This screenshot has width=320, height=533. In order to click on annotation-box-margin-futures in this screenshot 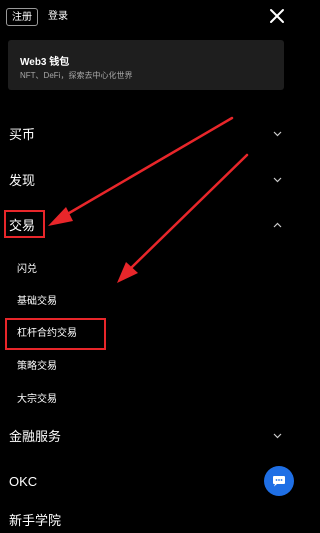, I will do `click(55, 334)`.